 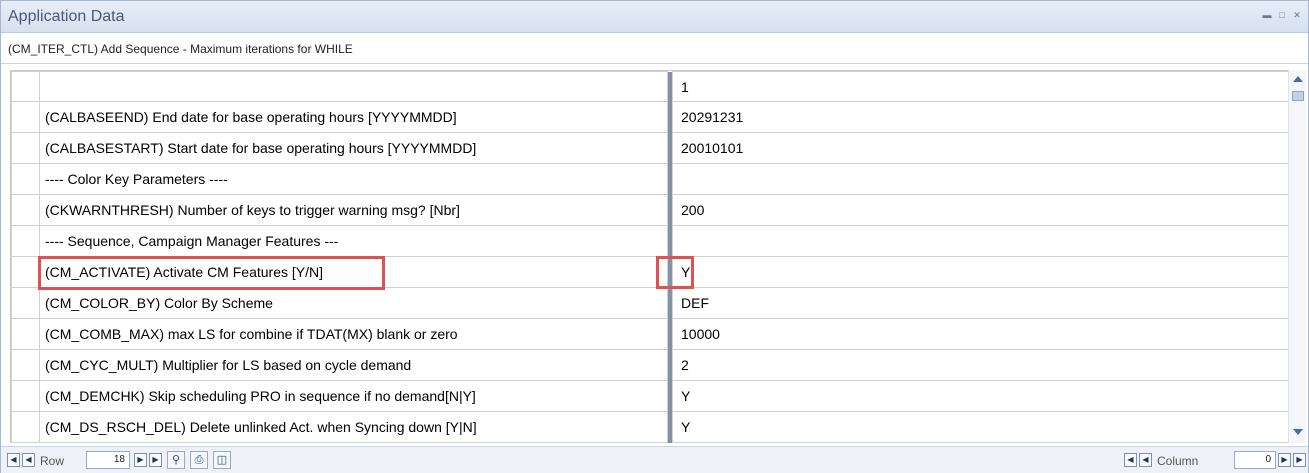 I want to click on window-controls: ▬ □ ✕, so click(x=1282, y=15).